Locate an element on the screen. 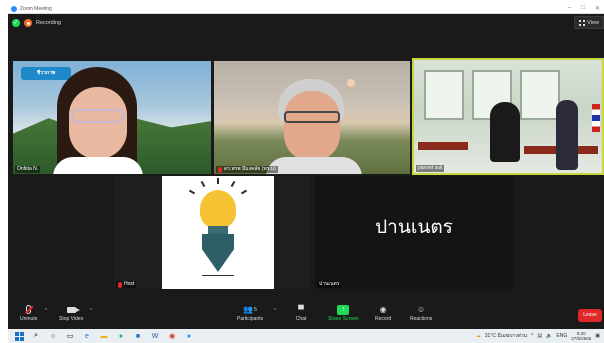 The height and width of the screenshot is (343, 604). record-button: ◉ Record is located at coordinates (383, 313).